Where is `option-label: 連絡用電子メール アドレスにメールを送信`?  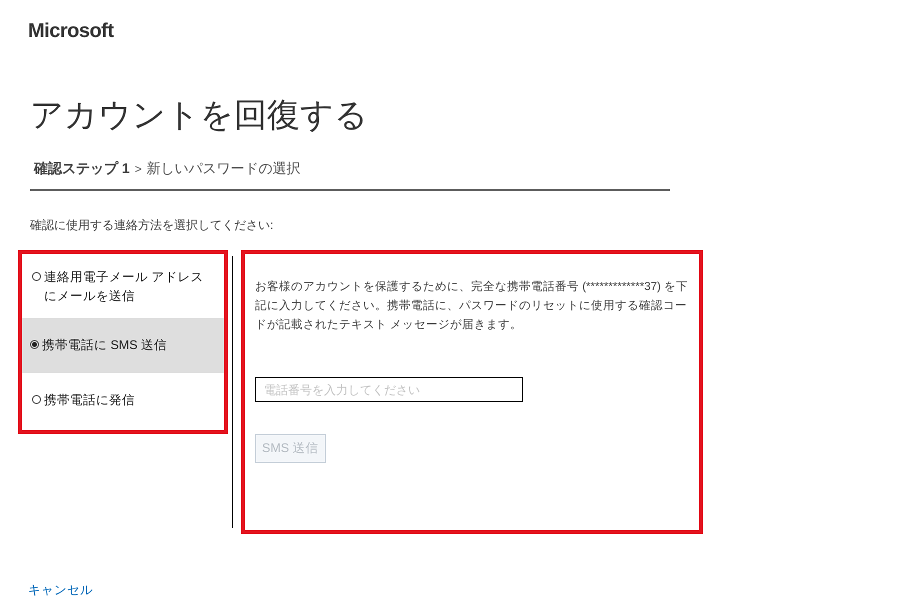 option-label: 連絡用電子メール アドレスにメールを送信 is located at coordinates (124, 287).